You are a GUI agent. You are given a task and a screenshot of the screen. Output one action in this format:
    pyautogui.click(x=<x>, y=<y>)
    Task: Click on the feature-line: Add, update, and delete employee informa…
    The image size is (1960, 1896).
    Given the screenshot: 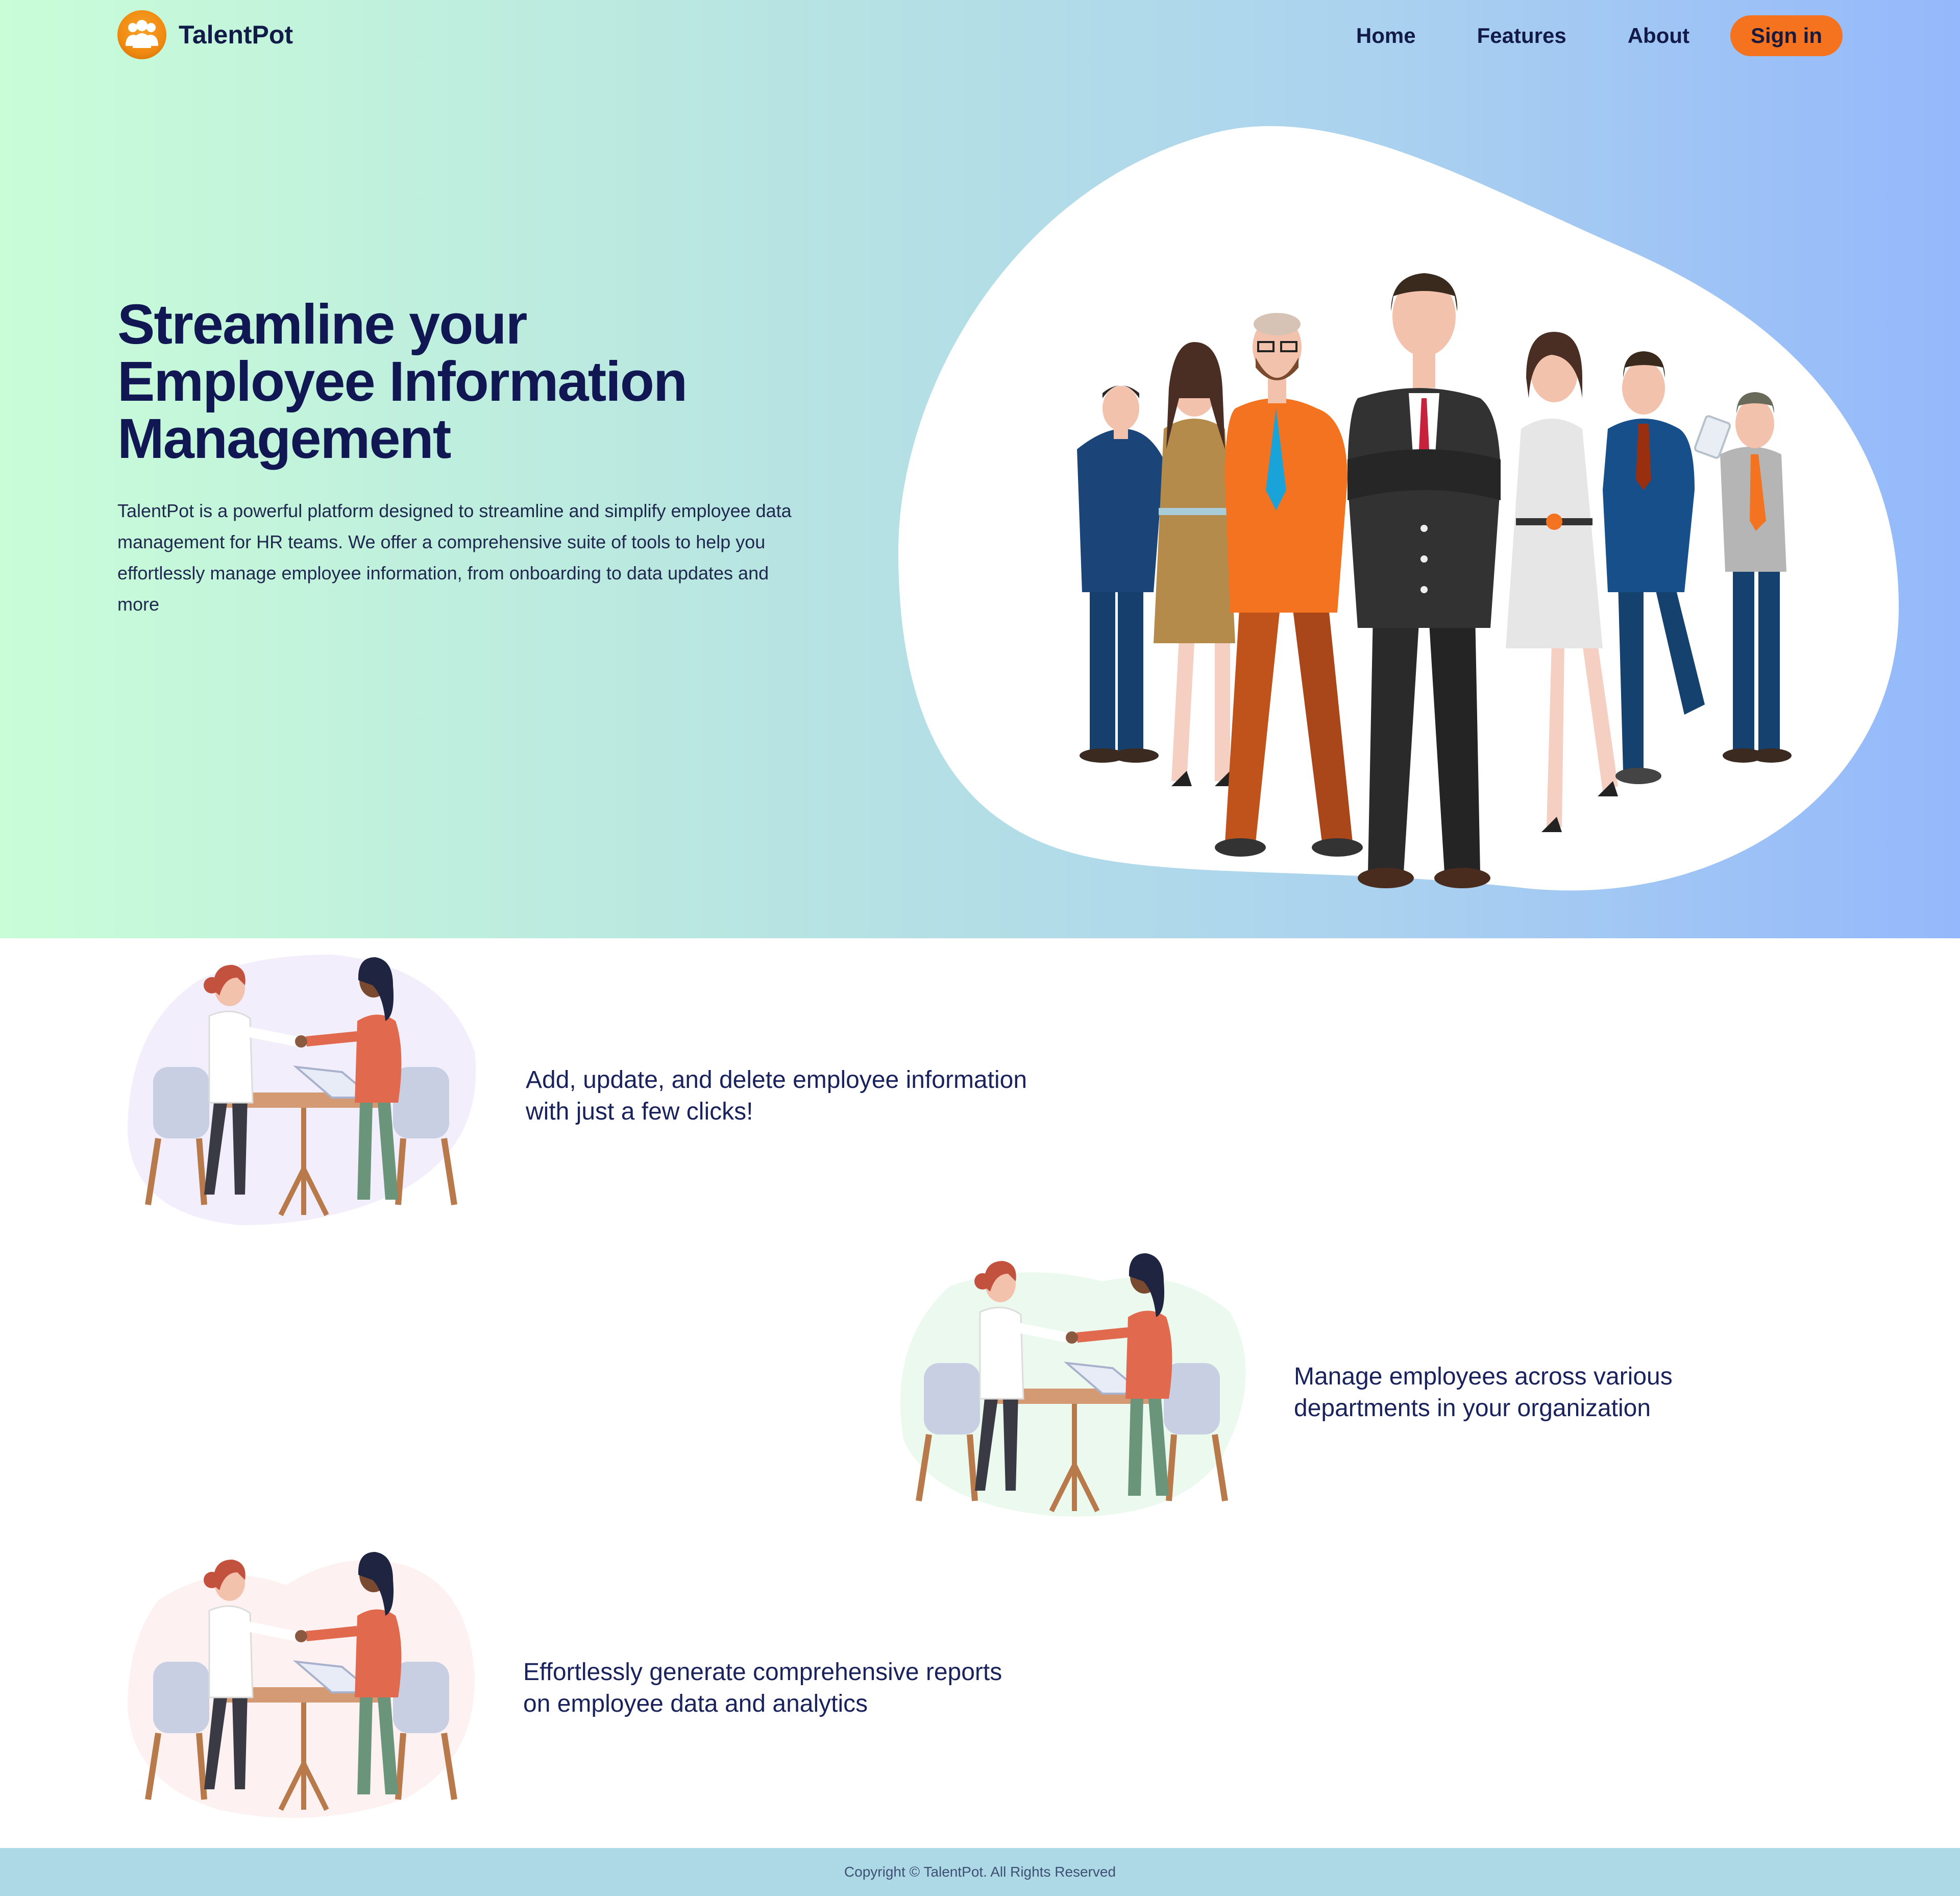 What is the action you would take?
    pyautogui.click(x=776, y=1079)
    